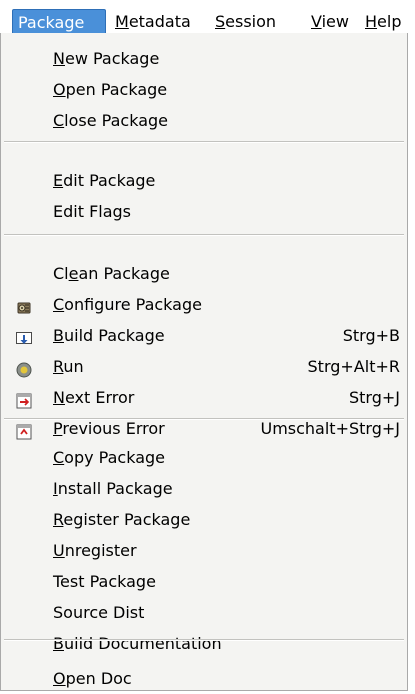  Describe the element at coordinates (374, 397) in the screenshot. I see `menu-item-accelerator: Strg+J` at that location.